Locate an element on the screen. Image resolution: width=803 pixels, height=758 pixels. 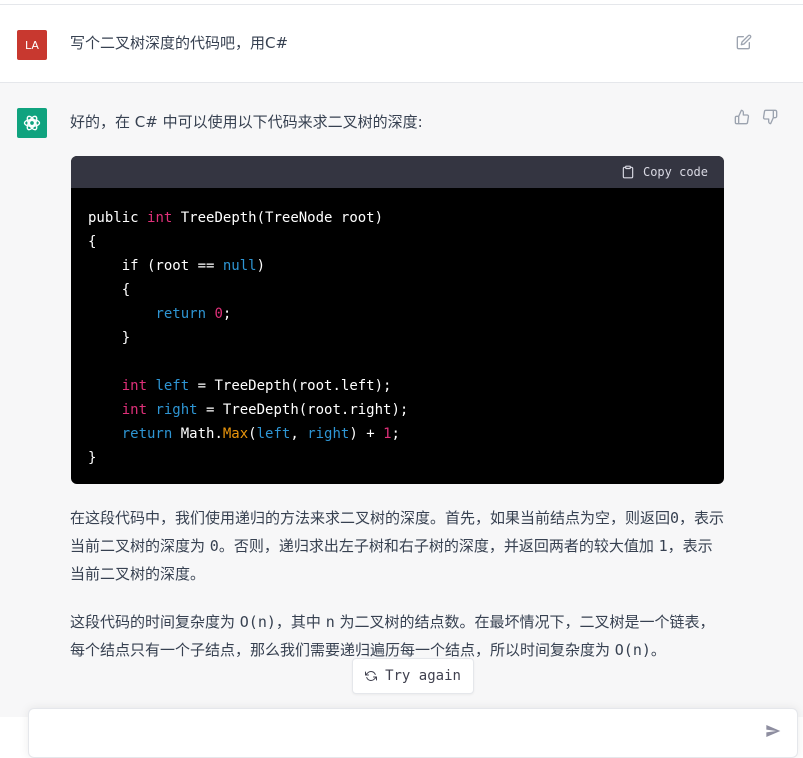
user-avatar: LA is located at coordinates (32, 45).